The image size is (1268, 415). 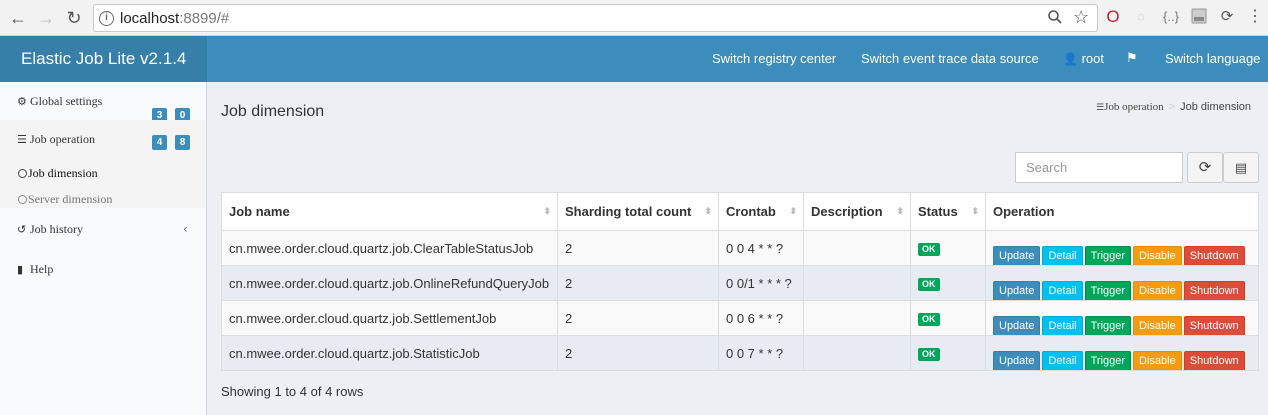 I want to click on zoom-icon, so click(x=1055, y=19).